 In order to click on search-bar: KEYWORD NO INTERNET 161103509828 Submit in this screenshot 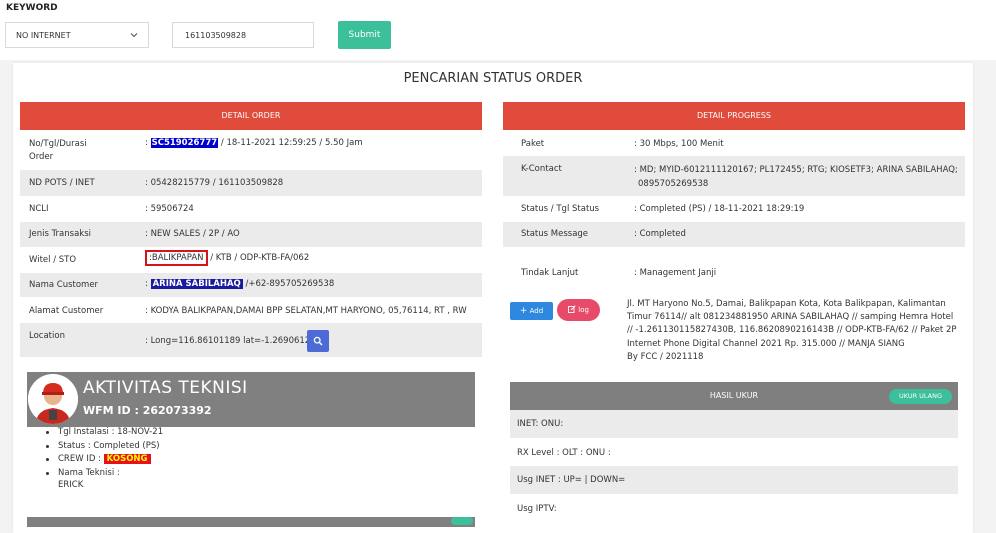, I will do `click(498, 30)`.